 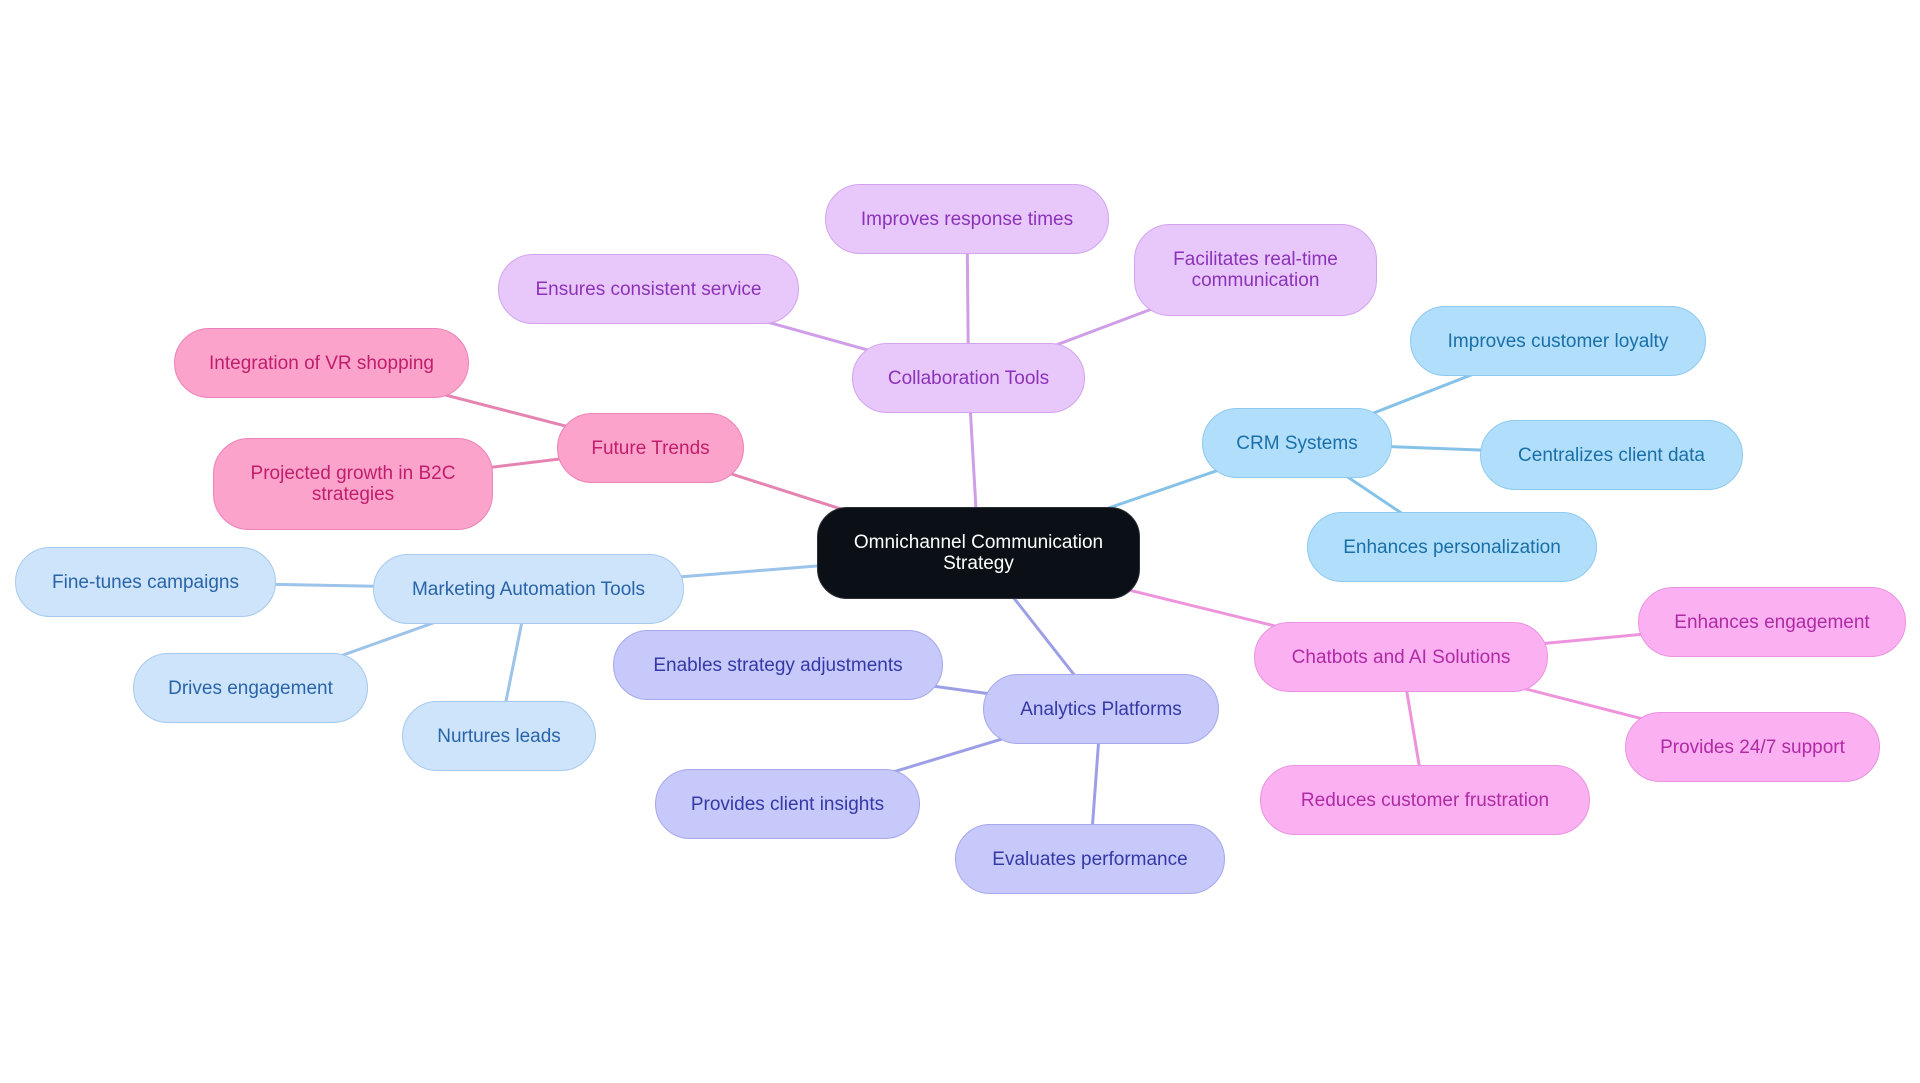 What do you see at coordinates (1752, 747) in the screenshot?
I see `leaf-provides-24-7-support: Provides 24/7 support` at bounding box center [1752, 747].